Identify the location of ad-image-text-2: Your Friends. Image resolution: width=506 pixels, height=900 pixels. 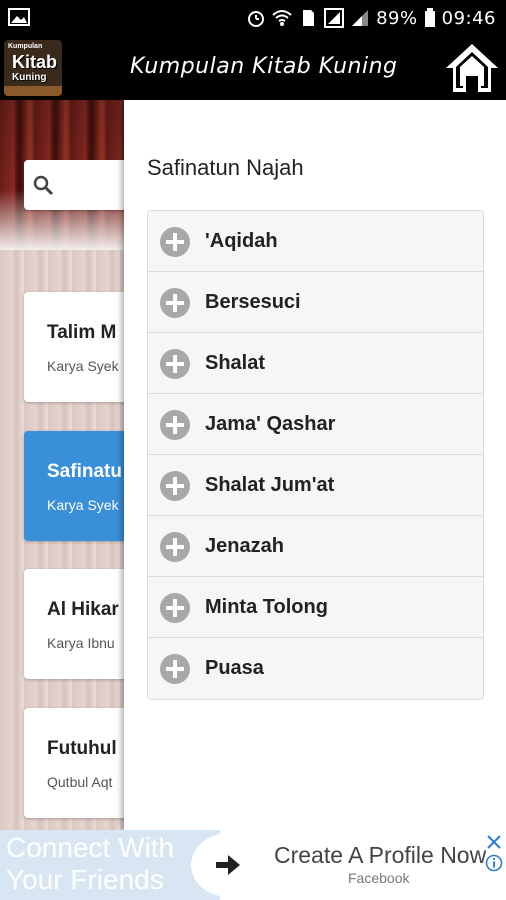
(85, 879).